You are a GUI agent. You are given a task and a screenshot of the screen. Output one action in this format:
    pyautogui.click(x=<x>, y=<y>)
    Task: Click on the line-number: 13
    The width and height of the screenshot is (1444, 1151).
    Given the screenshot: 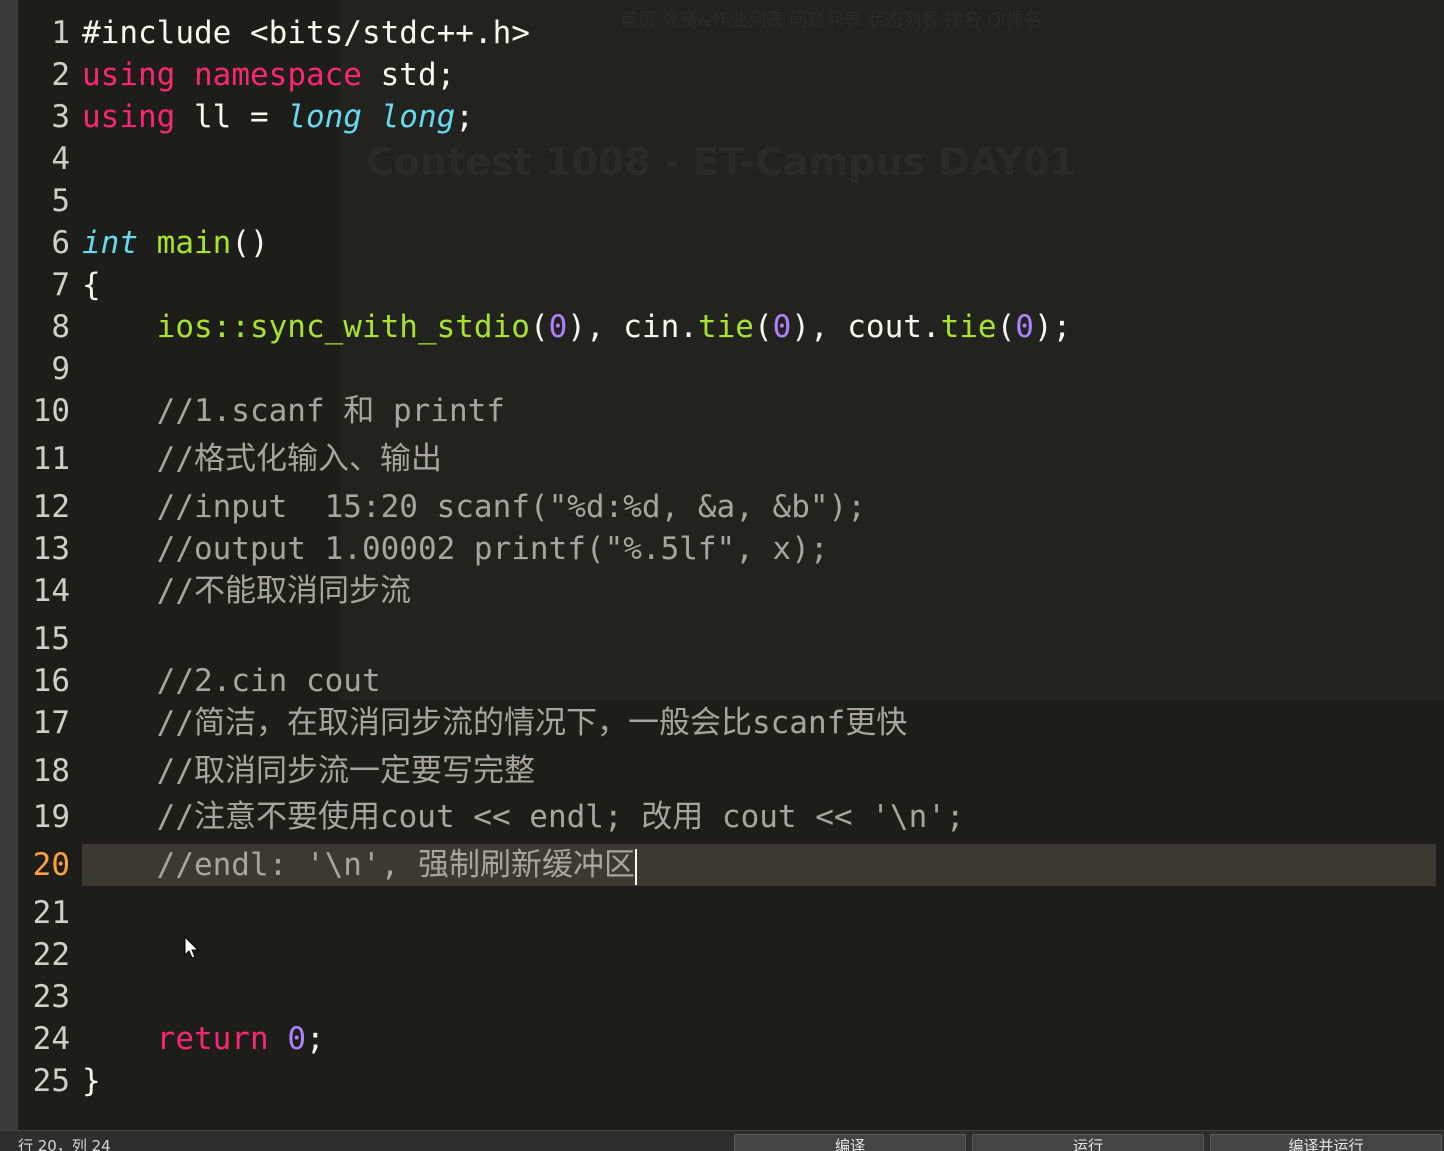 What is the action you would take?
    pyautogui.click(x=51, y=549)
    